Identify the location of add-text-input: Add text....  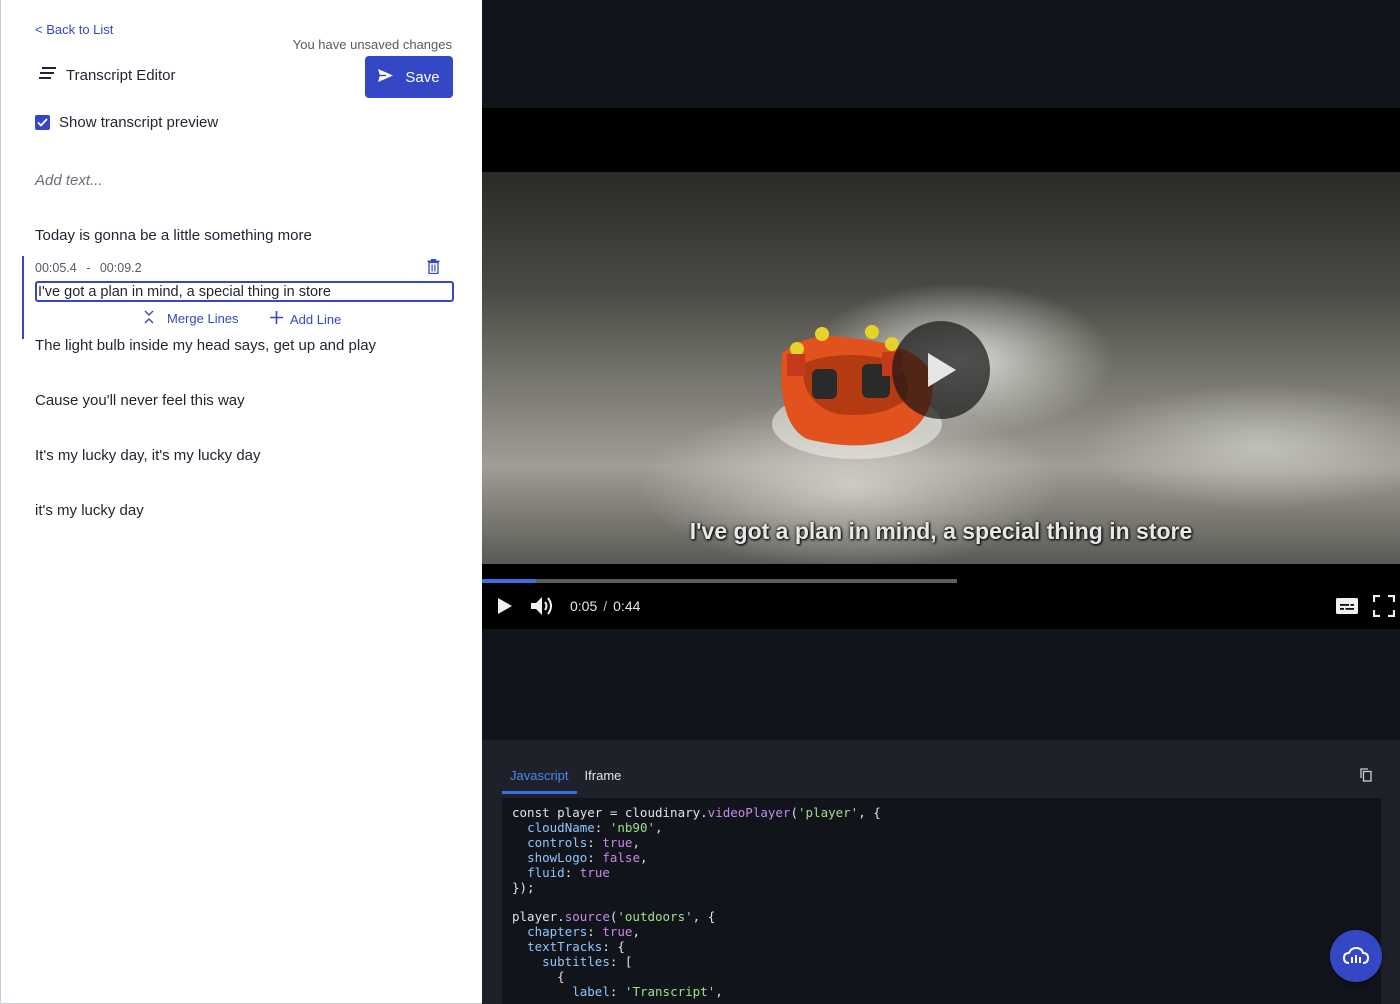
(69, 180).